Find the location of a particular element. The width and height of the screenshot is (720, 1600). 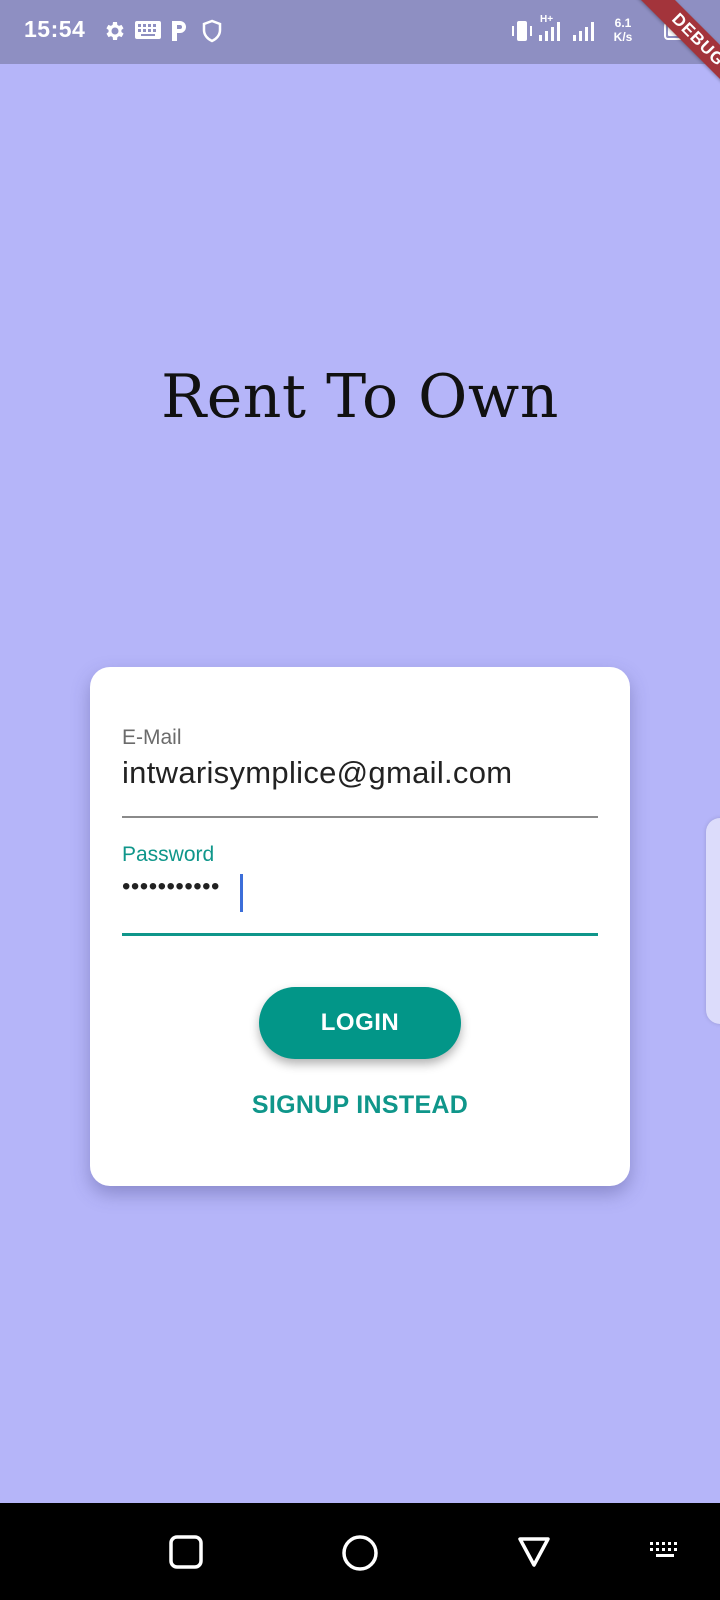

app-title: Rent To Own is located at coordinates (360, 397).